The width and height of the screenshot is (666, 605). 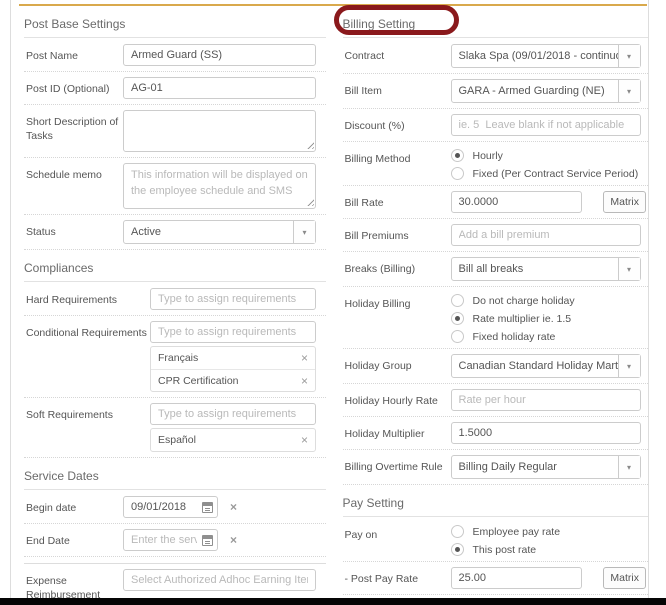 I want to click on expense-reimbursement-label: Expense Reimbursement, so click(x=63, y=586).